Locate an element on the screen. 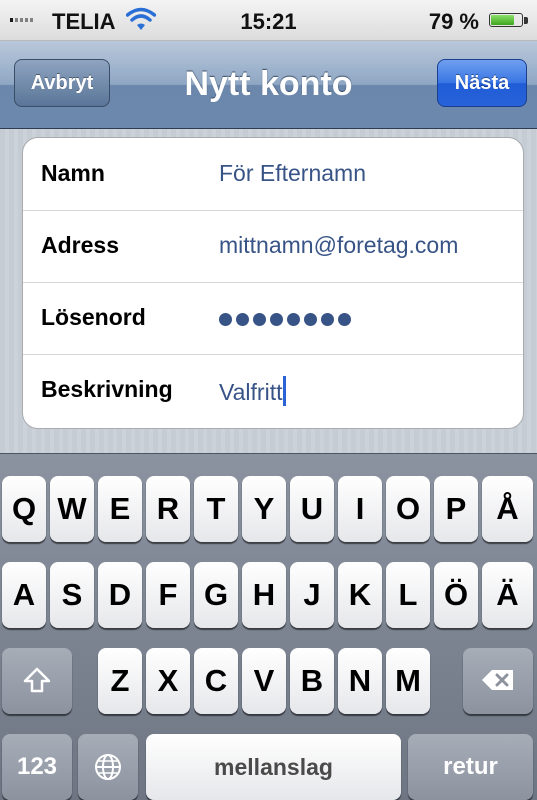  key-n: N is located at coordinates (360, 681).